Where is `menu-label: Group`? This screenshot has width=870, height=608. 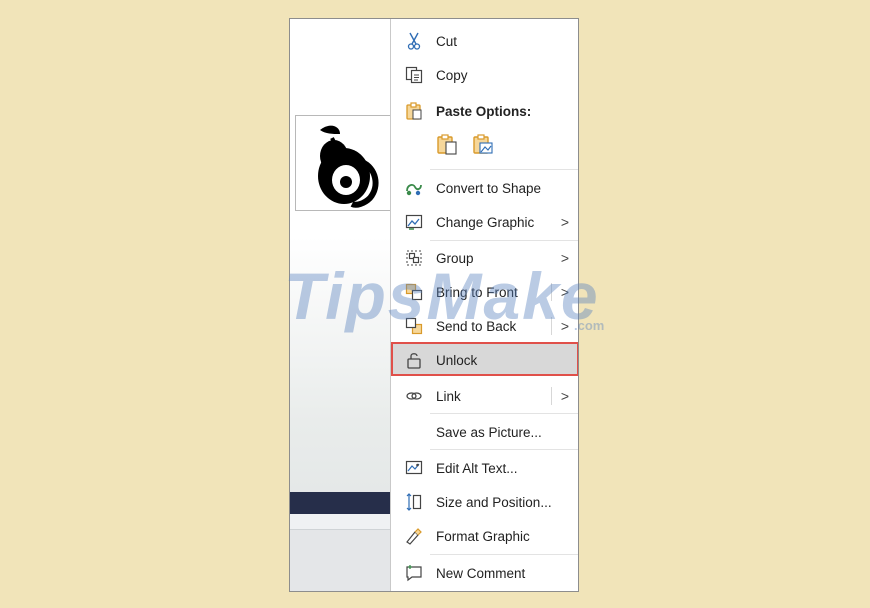
menu-label: Group is located at coordinates (455, 258).